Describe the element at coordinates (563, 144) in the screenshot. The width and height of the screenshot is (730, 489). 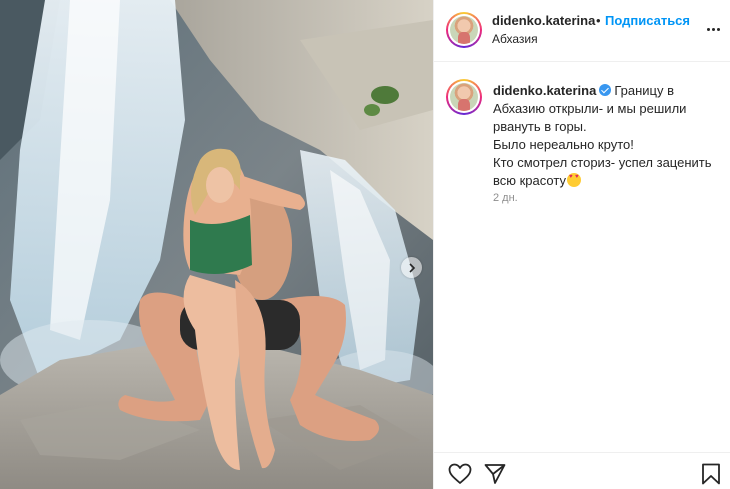
I see `caption-line-2: Было нереально круто!` at that location.